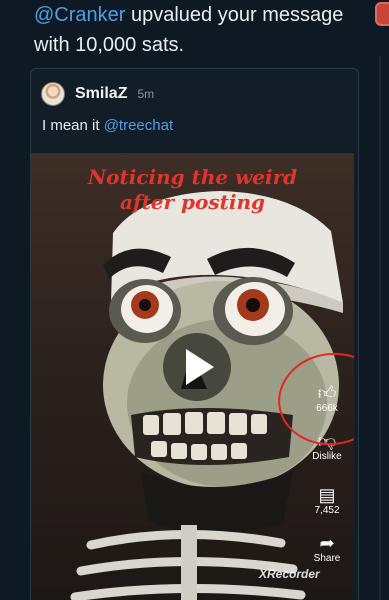  I want to click on video-caption-line-2: after posting, so click(192, 202).